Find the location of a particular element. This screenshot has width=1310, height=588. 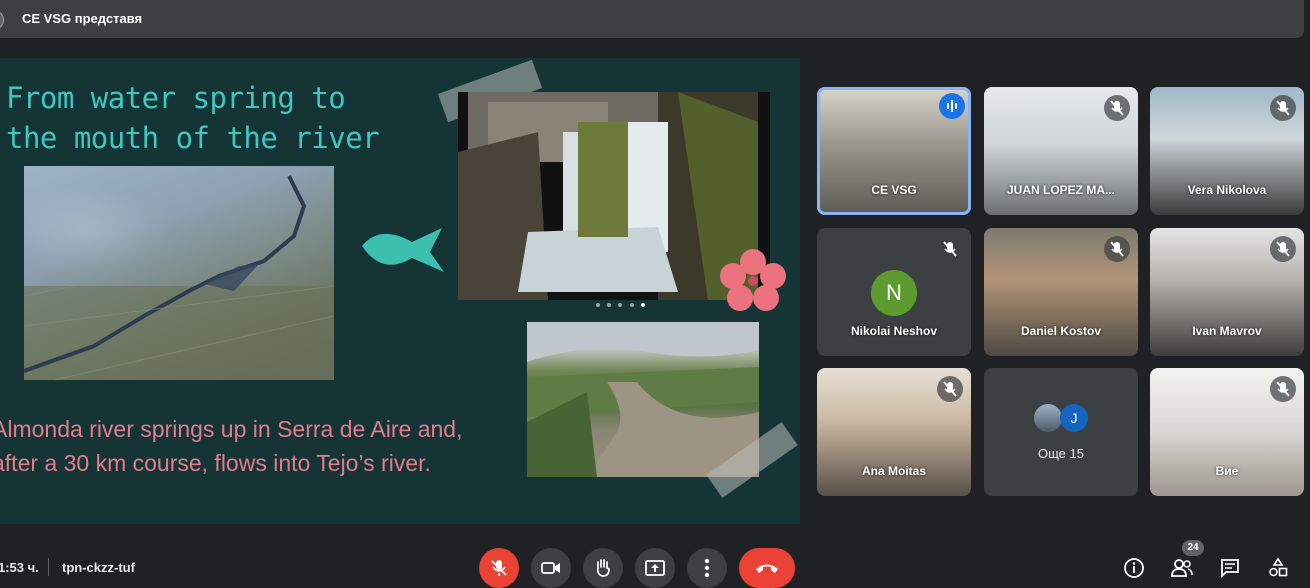

chat-button is located at coordinates (1230, 568).